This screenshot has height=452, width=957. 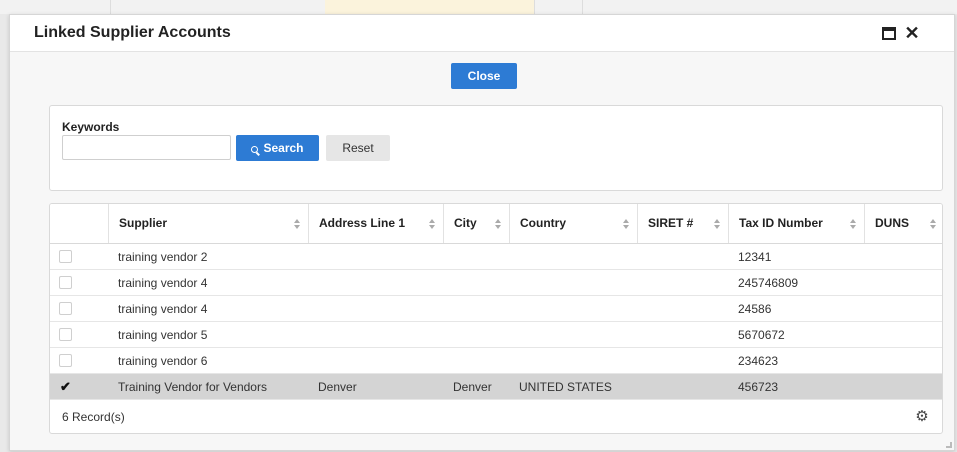 I want to click on column-header-label: City, so click(x=465, y=223).